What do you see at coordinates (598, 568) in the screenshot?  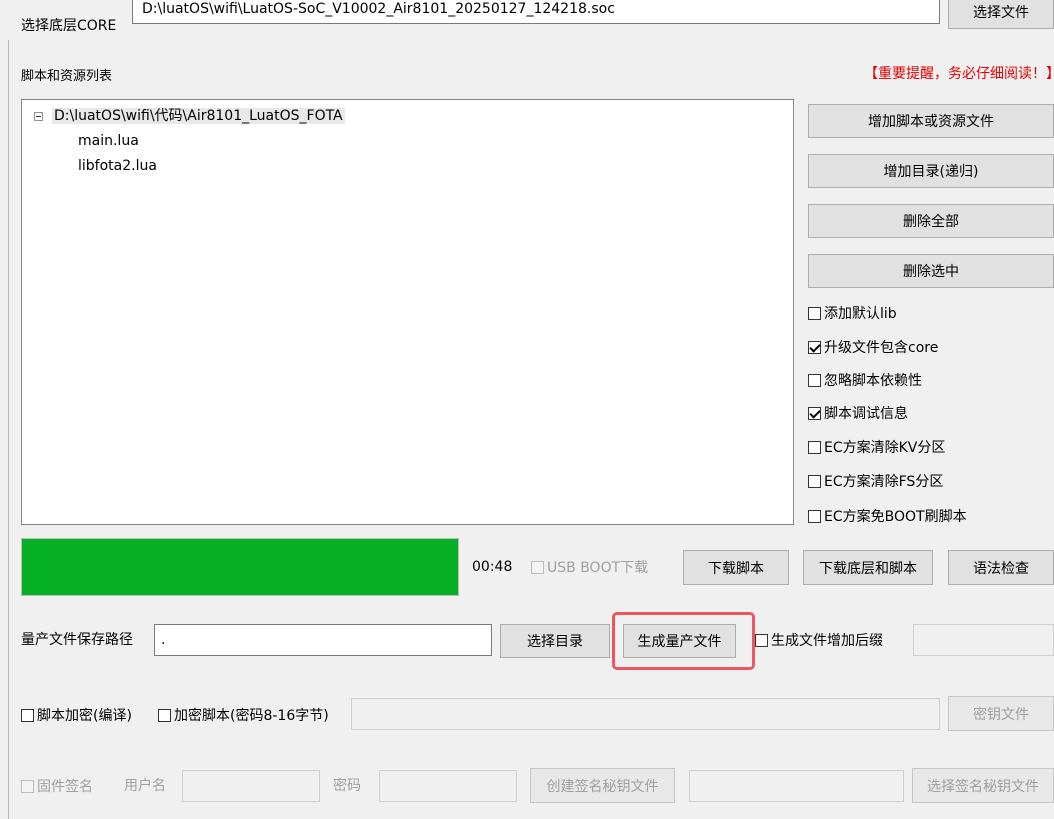 I see `option-label: USB BOOT下载` at bounding box center [598, 568].